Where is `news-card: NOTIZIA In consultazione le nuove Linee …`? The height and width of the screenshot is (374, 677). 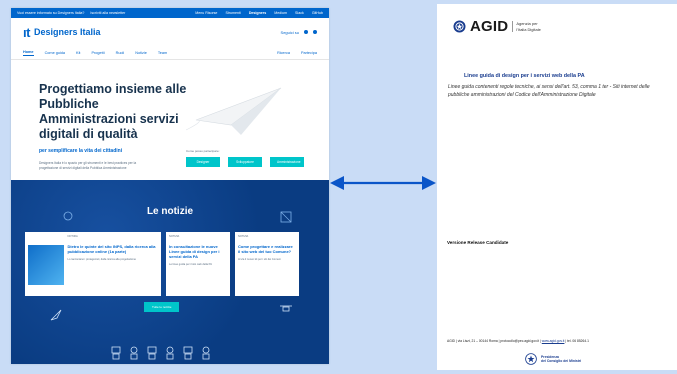
news-card: NOTIZIA In consultazione le nuove Linee … is located at coordinates (198, 264).